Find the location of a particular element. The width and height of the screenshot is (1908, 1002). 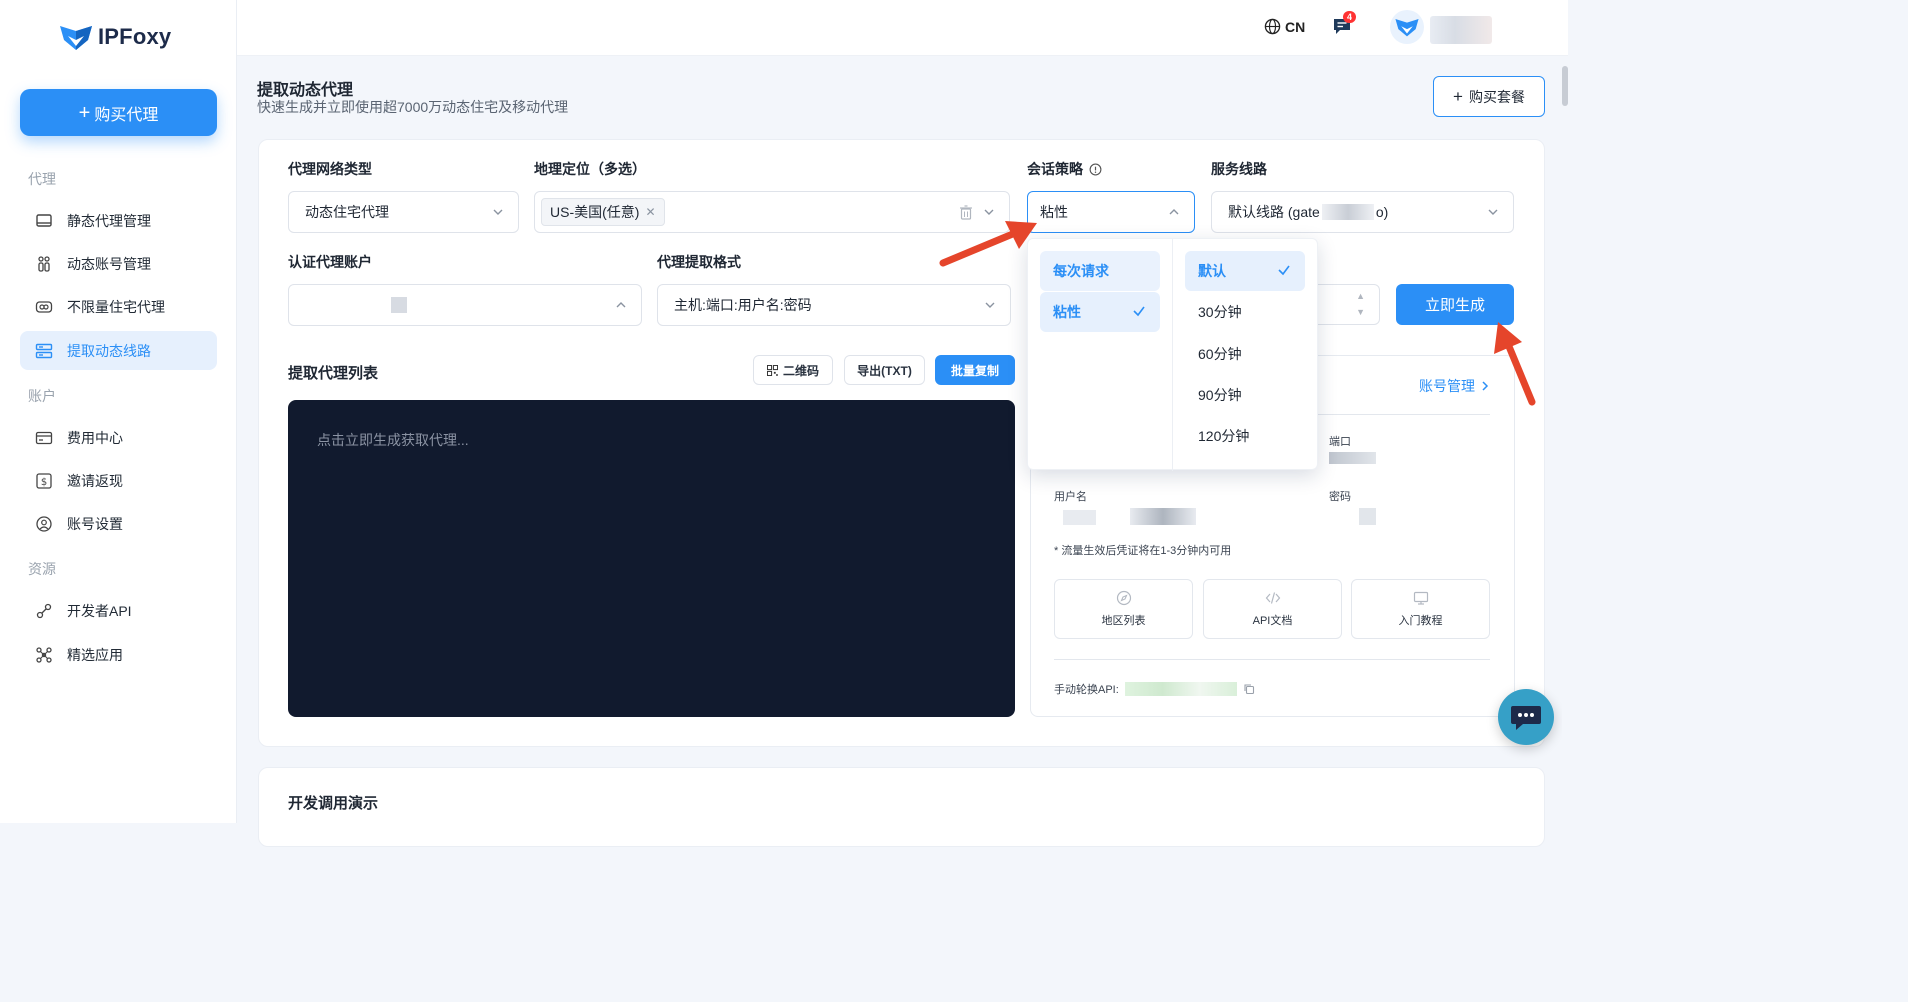

duration-option-60: 60分钟 is located at coordinates (1245, 354).